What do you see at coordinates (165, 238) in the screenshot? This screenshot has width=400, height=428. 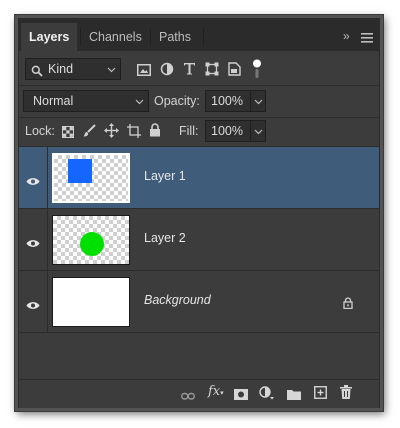 I see `layer-name: Layer 2` at bounding box center [165, 238].